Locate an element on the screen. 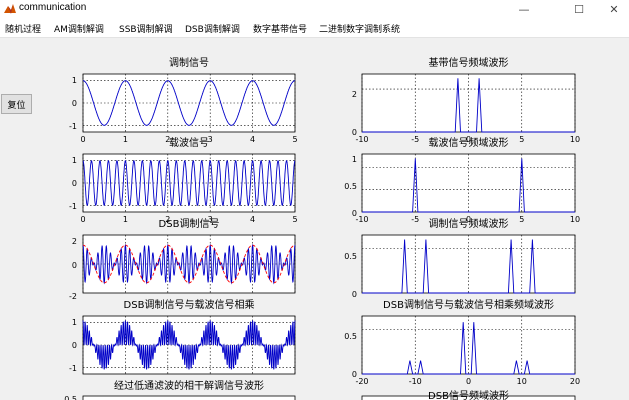  plot-5: 10.50-10 -5 0 5 10 is located at coordinates (462, 188).